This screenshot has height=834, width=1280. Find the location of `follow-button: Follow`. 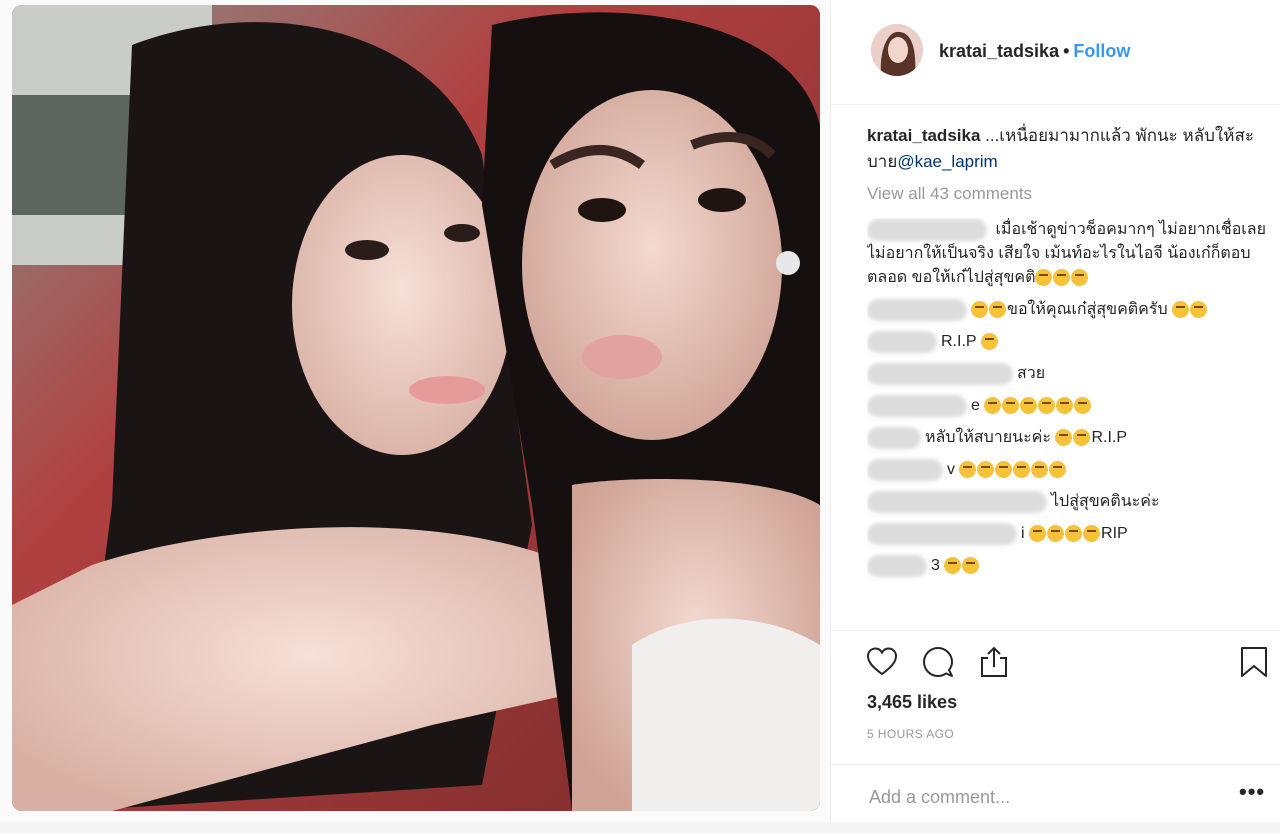

follow-button: Follow is located at coordinates (1101, 51).